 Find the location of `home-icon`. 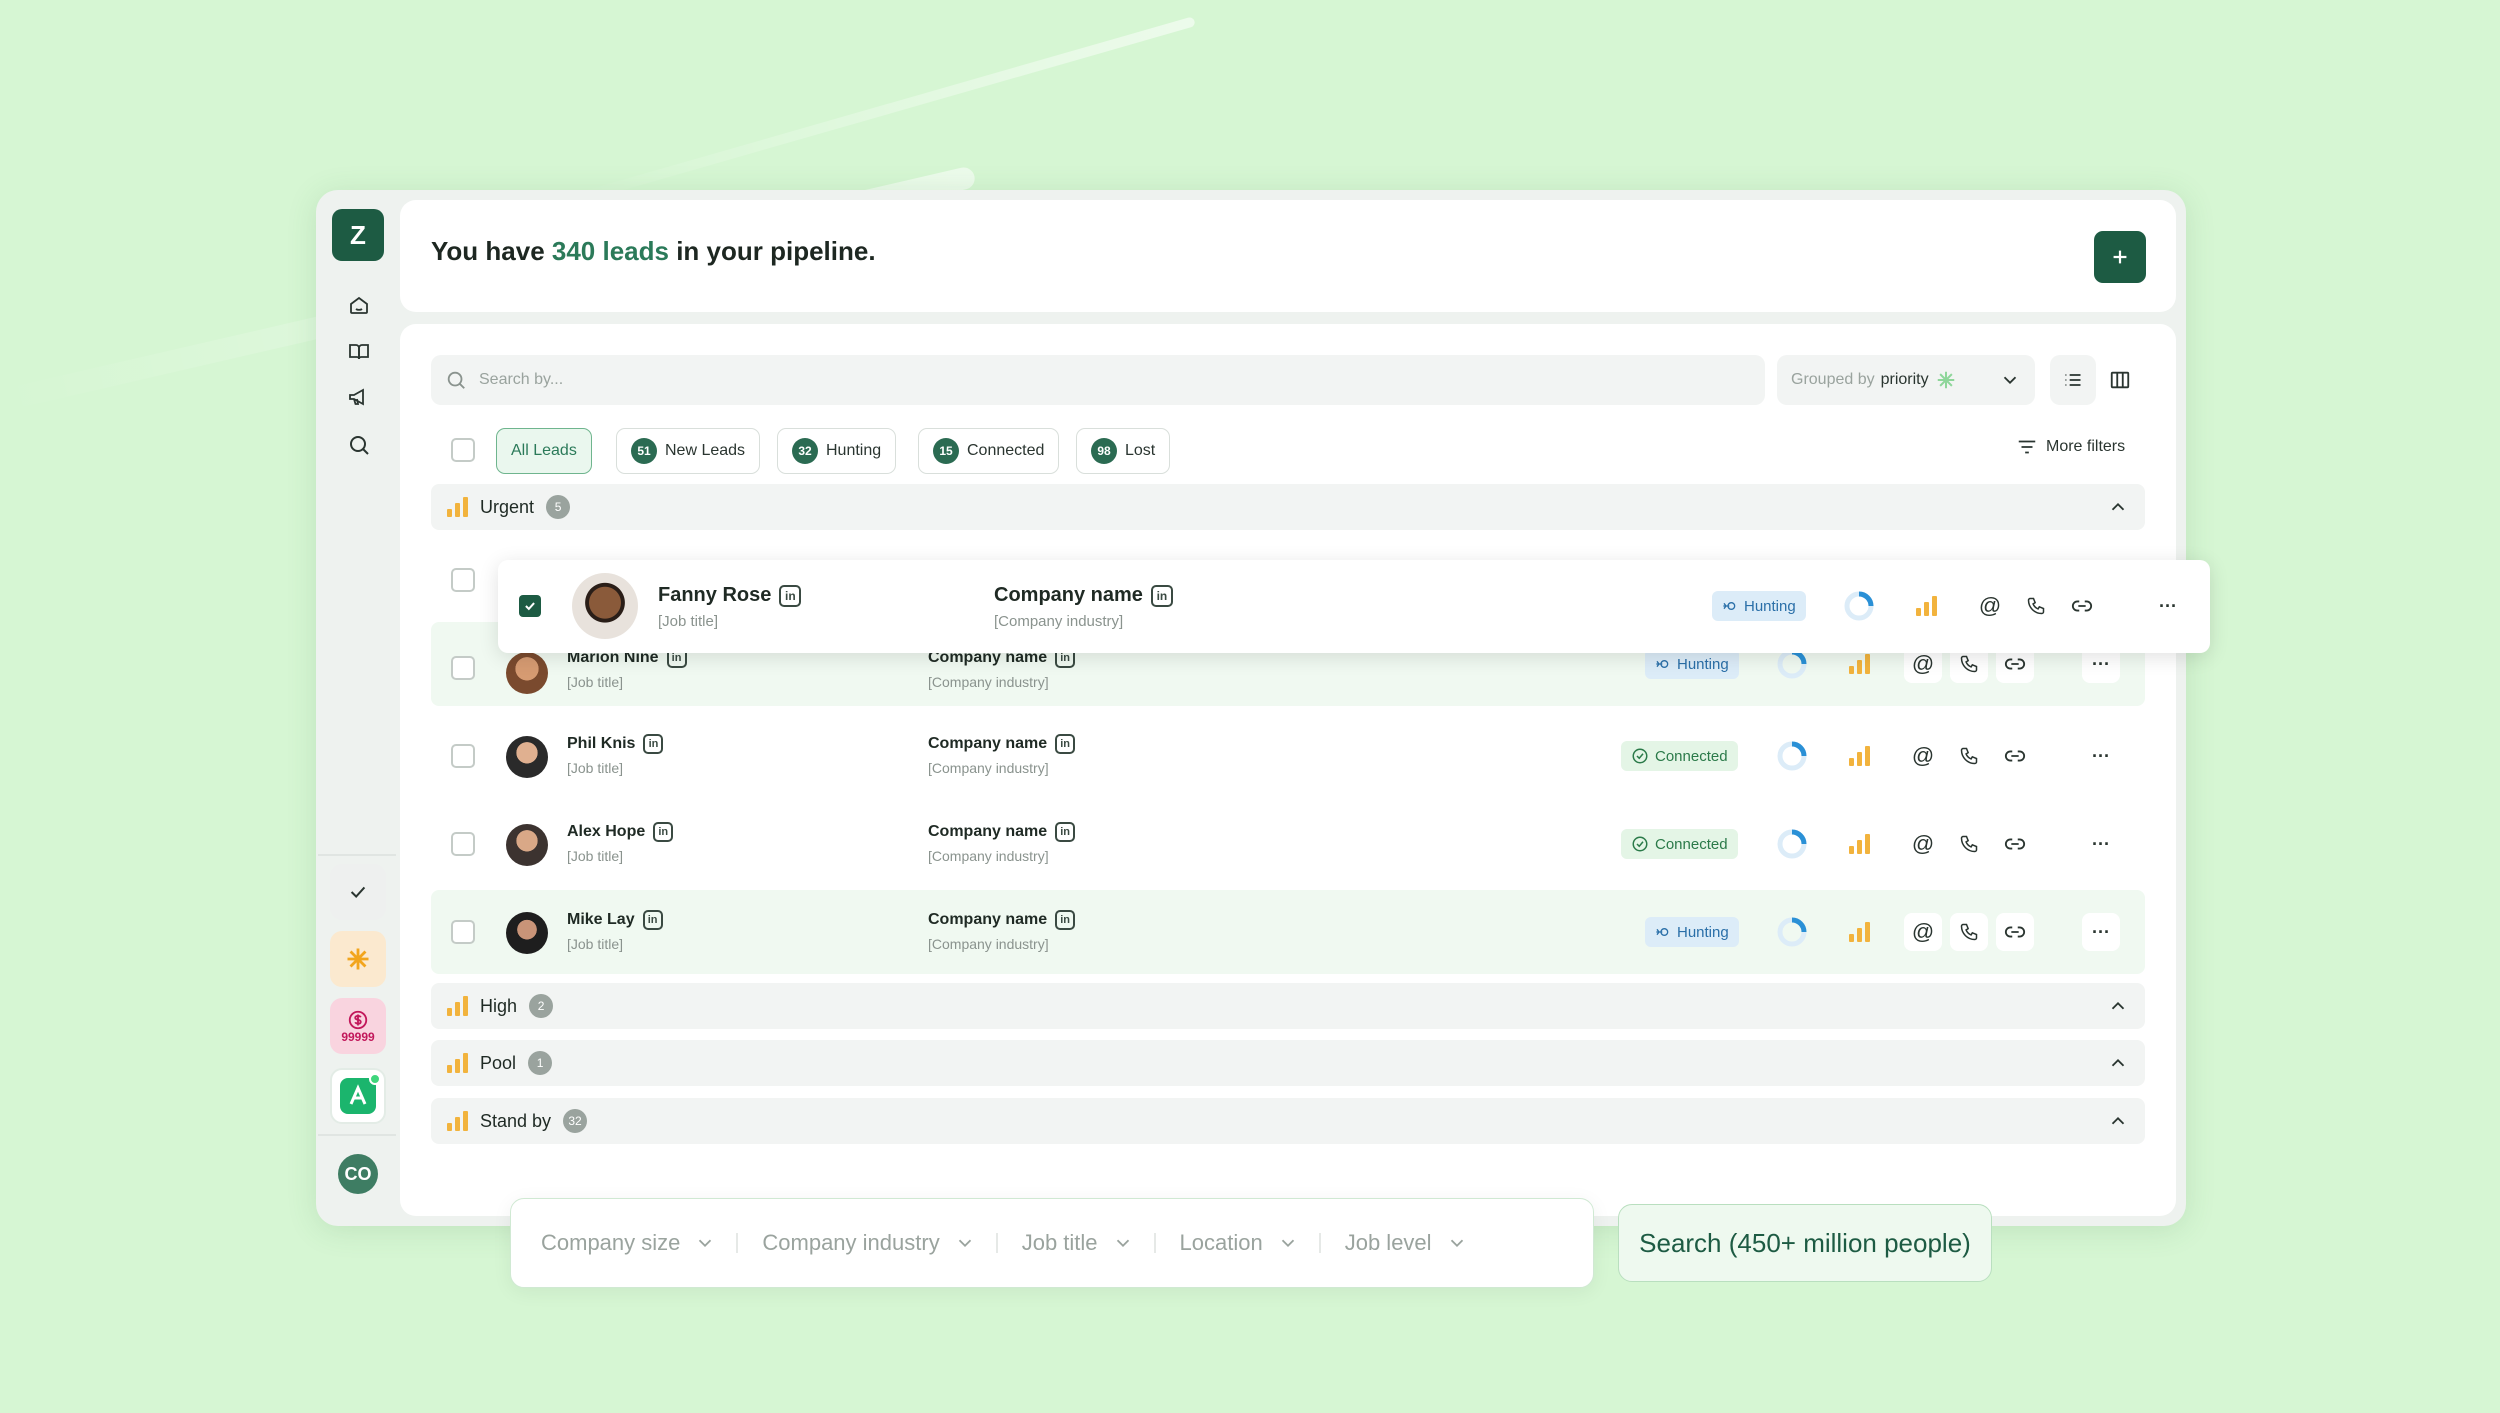

home-icon is located at coordinates (359, 305).